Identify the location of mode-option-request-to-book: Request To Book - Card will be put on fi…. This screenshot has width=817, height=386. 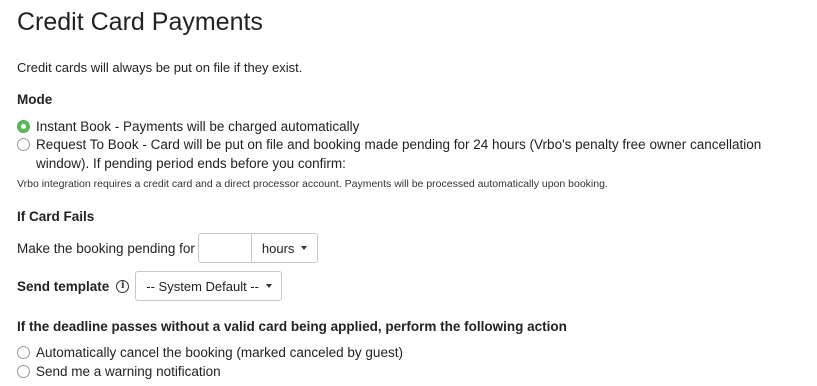
(414, 154).